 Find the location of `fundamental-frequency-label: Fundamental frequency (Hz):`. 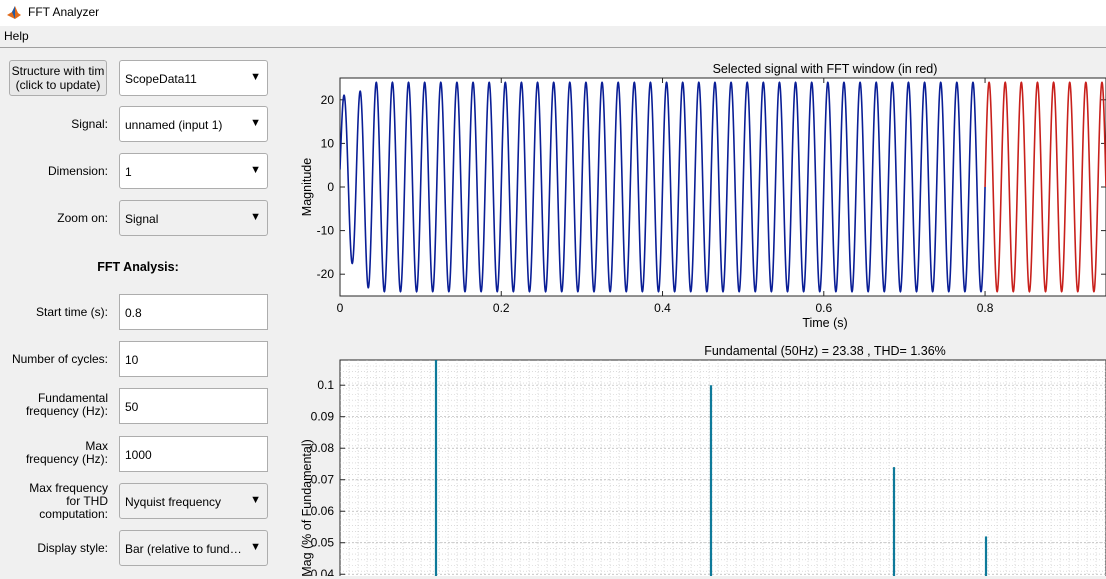

fundamental-frequency-label: Fundamental frequency (Hz): is located at coordinates (67, 405).